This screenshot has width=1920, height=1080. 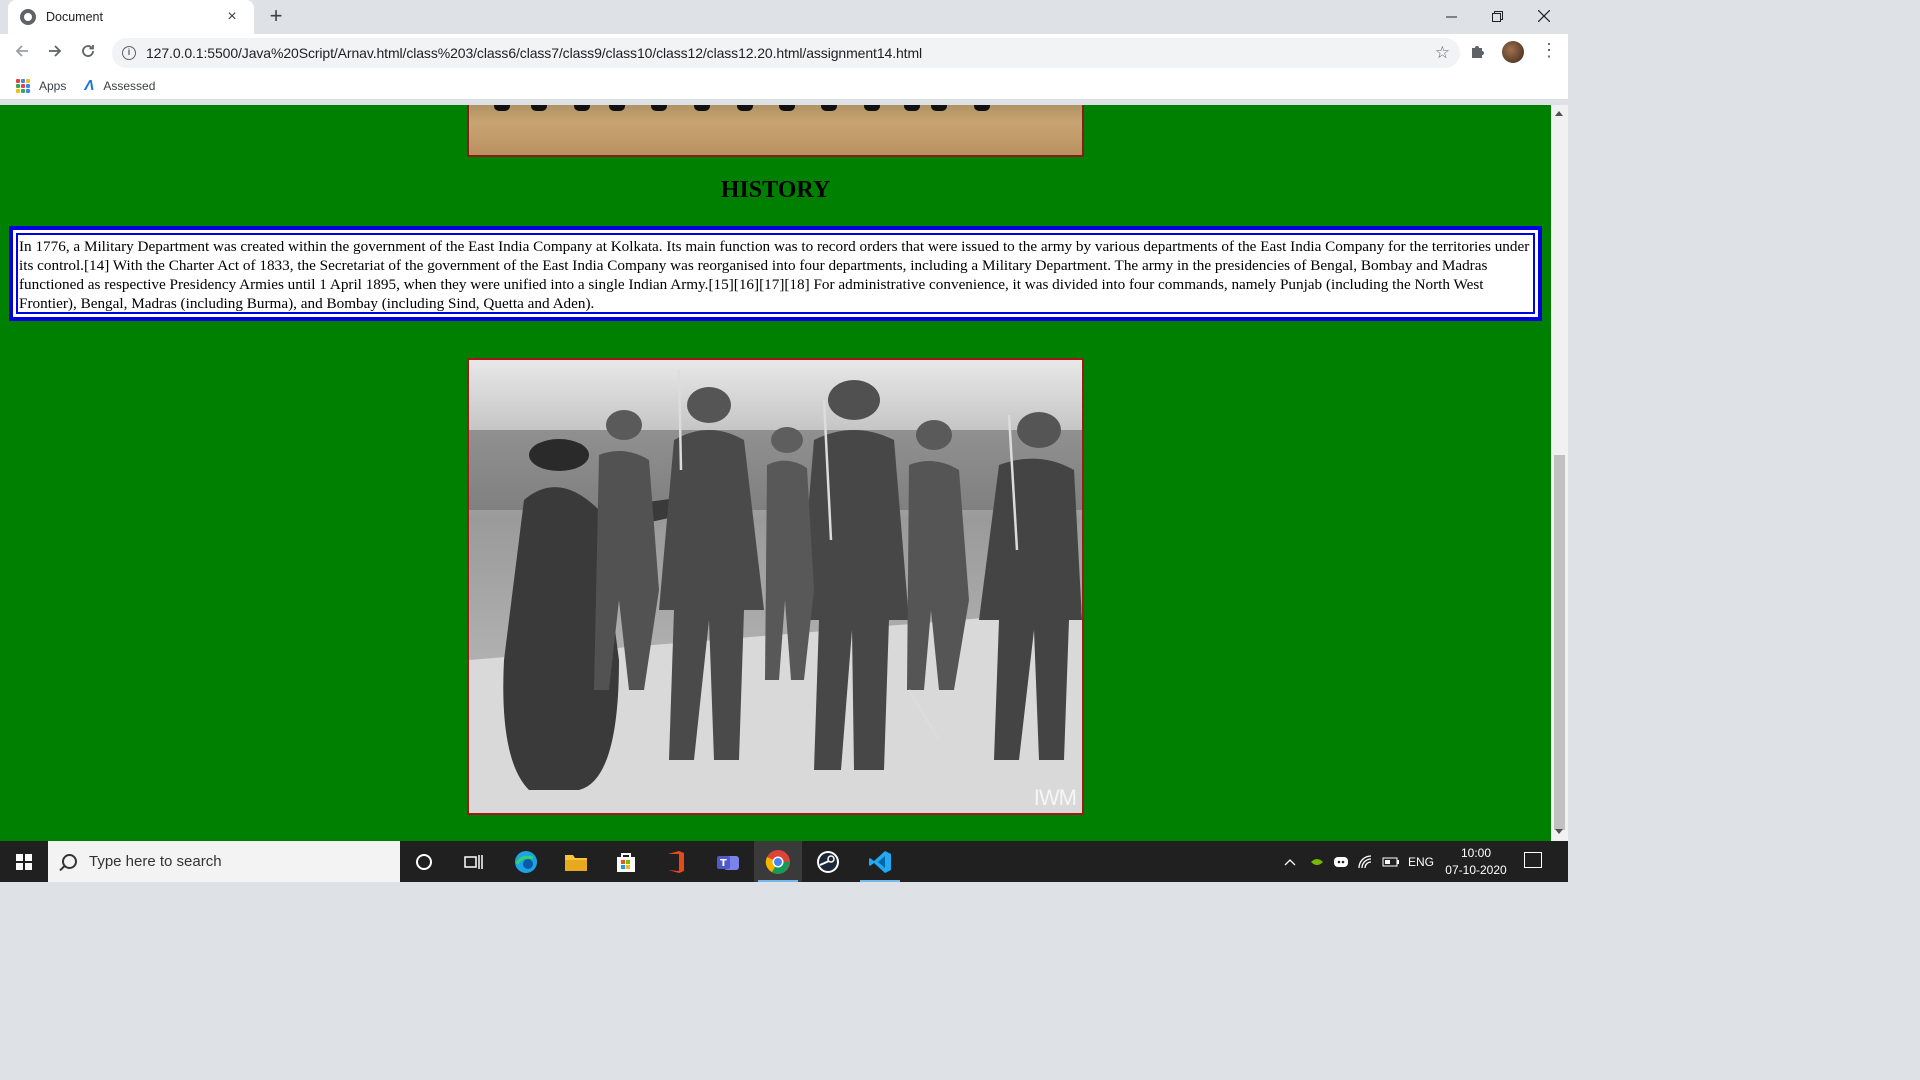 I want to click on windows-logo-icon, so click(x=24, y=861).